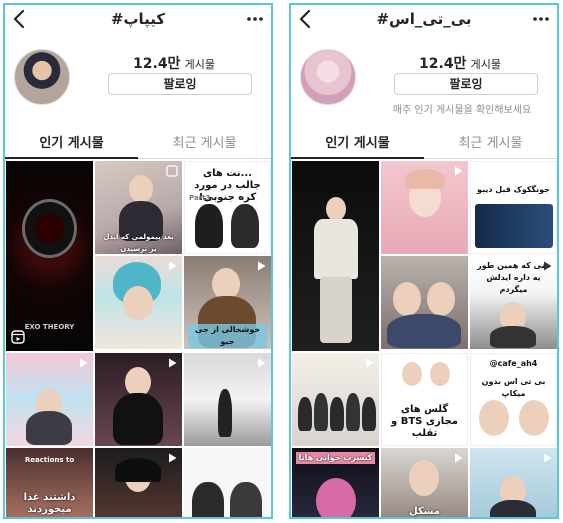 Image resolution: width=563 pixels, height=523 pixels. Describe the element at coordinates (49, 460) in the screenshot. I see `post-caption: Reactions to` at that location.